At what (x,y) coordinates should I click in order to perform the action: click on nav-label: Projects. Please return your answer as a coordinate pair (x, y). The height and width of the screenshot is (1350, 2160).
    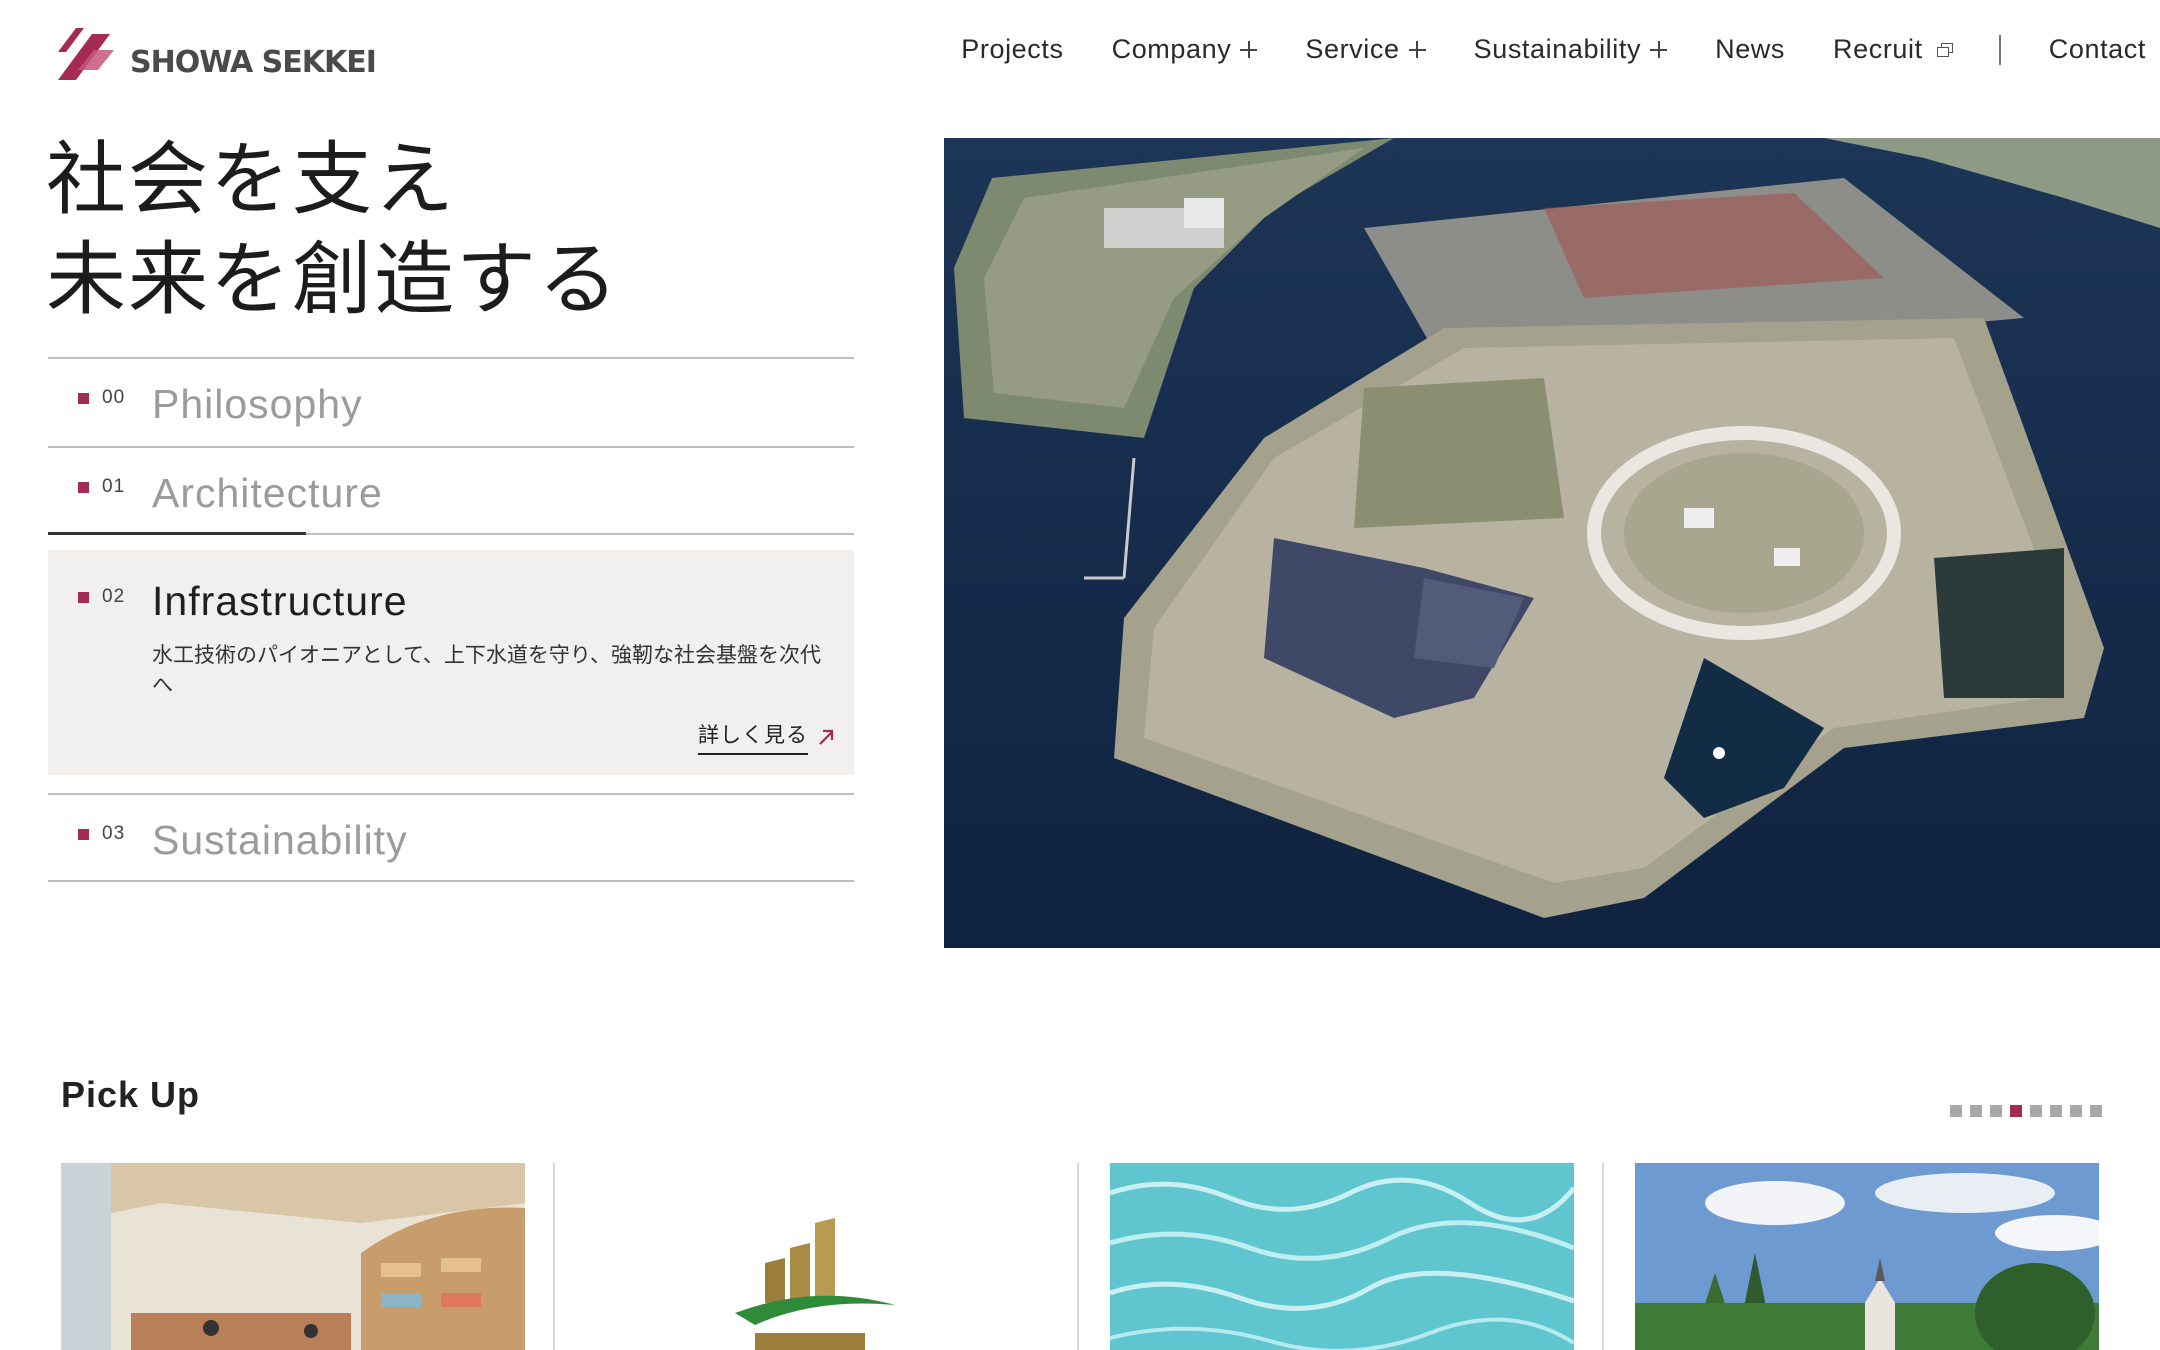
    Looking at the image, I should click on (1012, 49).